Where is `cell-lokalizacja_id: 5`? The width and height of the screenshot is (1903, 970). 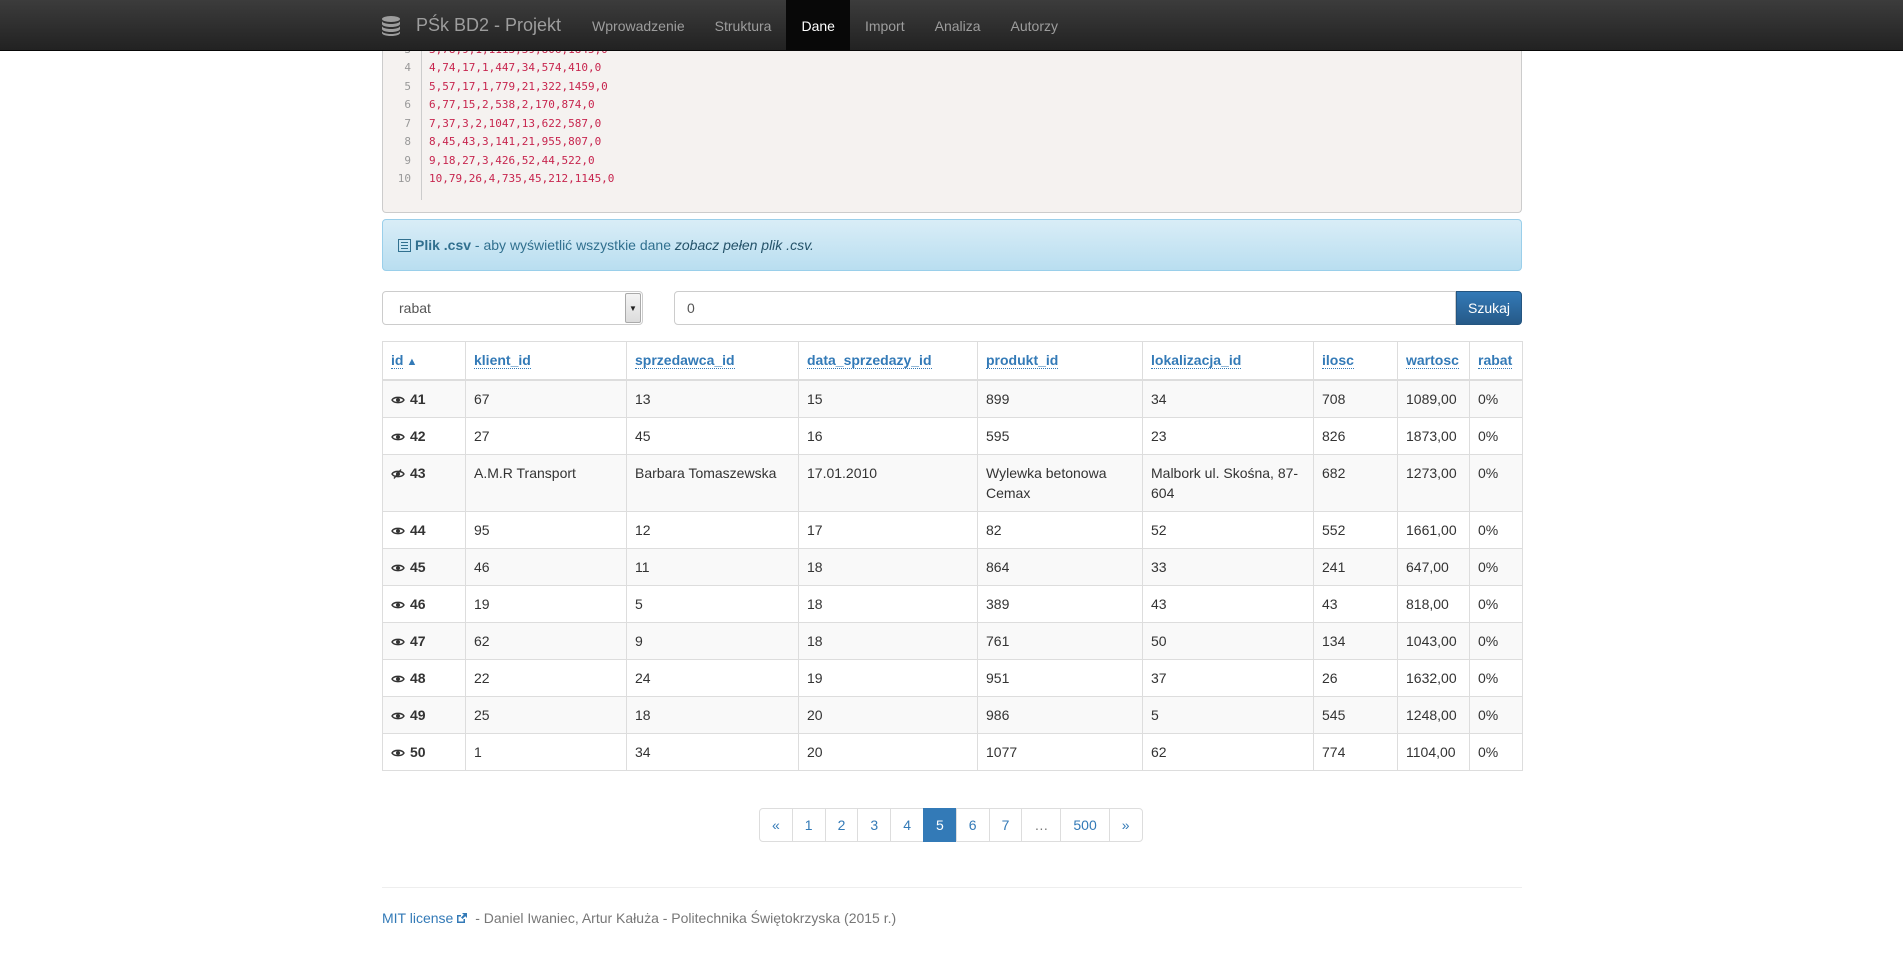 cell-lokalizacja_id: 5 is located at coordinates (1228, 715).